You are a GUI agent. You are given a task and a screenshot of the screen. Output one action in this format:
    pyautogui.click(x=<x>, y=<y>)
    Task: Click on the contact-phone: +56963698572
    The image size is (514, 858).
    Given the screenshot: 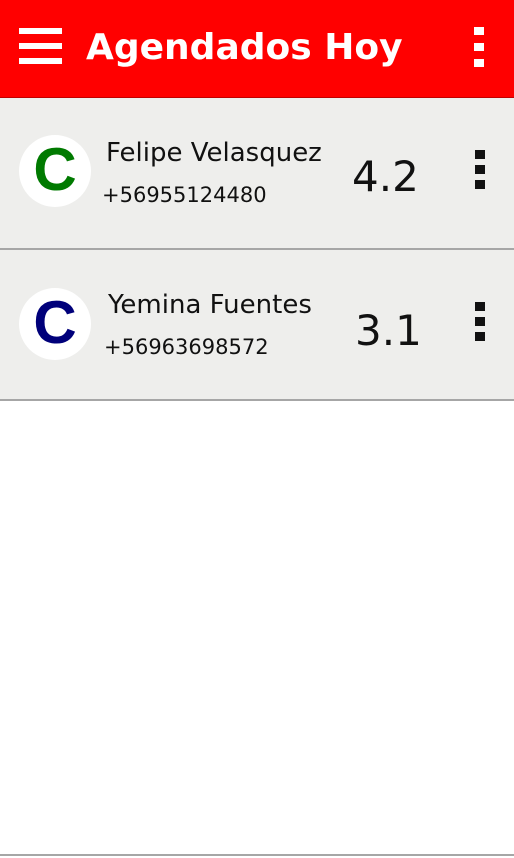 What is the action you would take?
    pyautogui.click(x=186, y=347)
    